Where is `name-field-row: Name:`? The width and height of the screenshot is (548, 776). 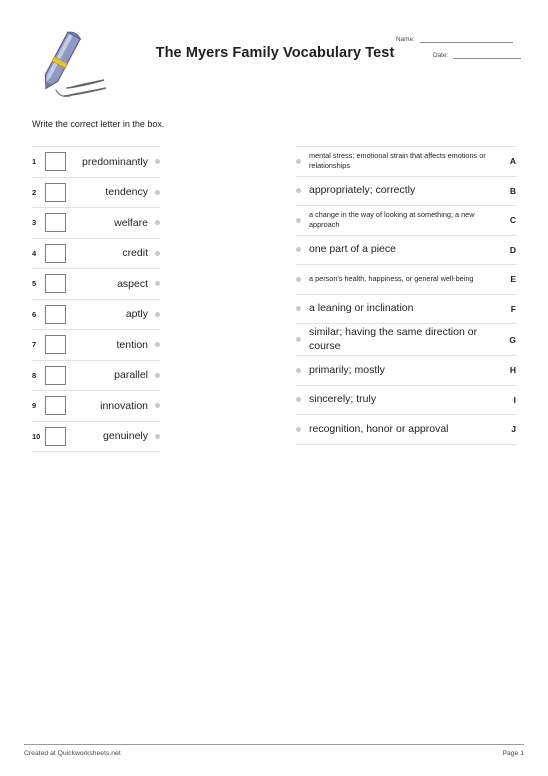
name-field-row: Name: is located at coordinates (459, 42).